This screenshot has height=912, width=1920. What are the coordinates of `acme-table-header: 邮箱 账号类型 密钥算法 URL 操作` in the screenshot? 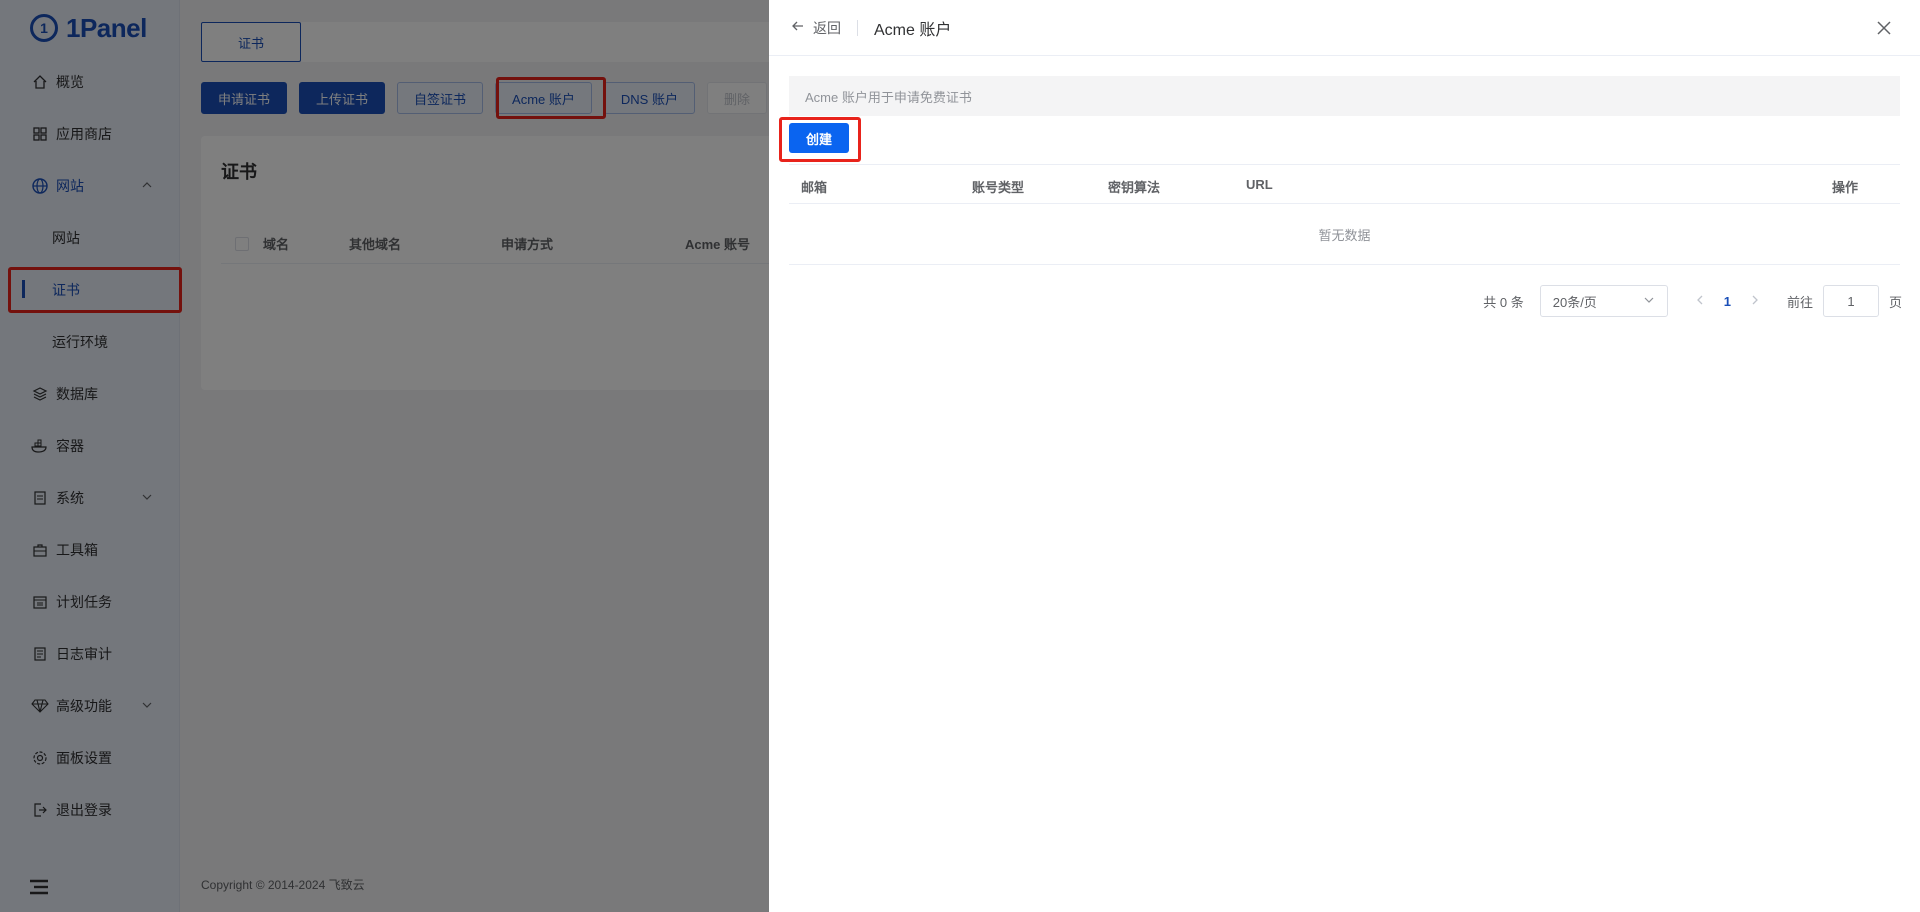 It's located at (1344, 184).